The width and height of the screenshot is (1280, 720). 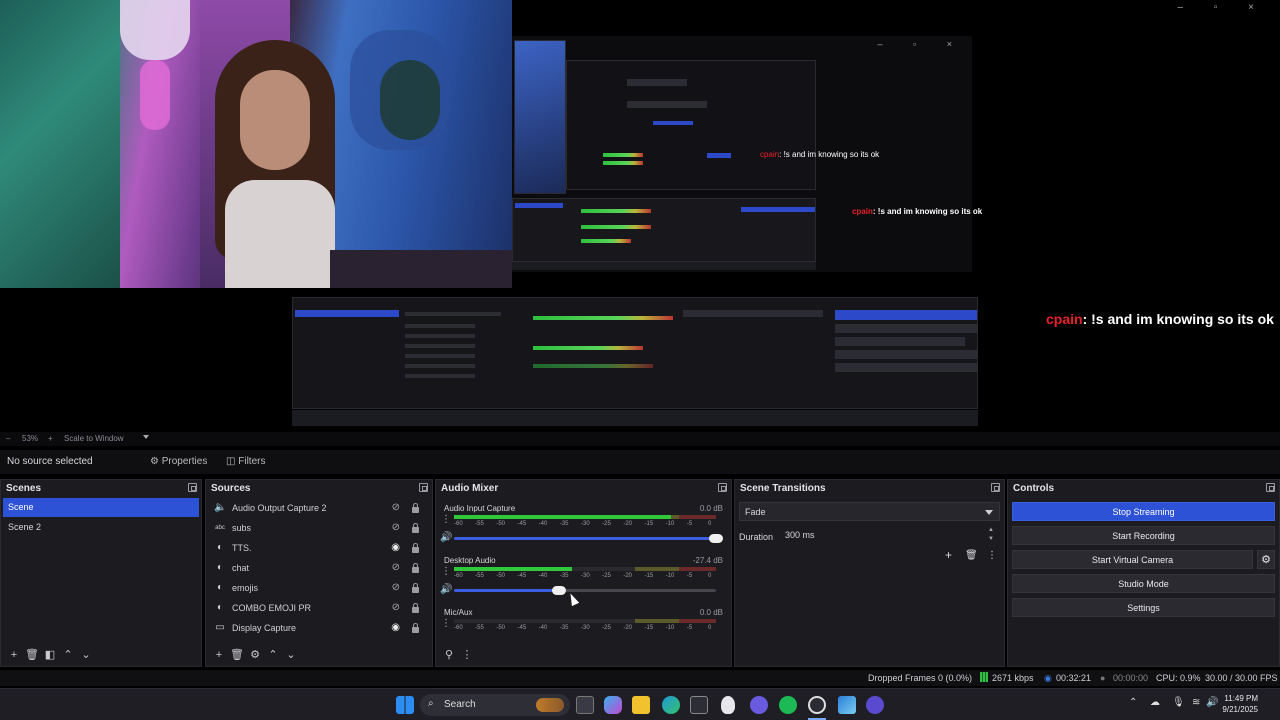 I want to click on add-transition-icon: +, so click(x=948, y=555).